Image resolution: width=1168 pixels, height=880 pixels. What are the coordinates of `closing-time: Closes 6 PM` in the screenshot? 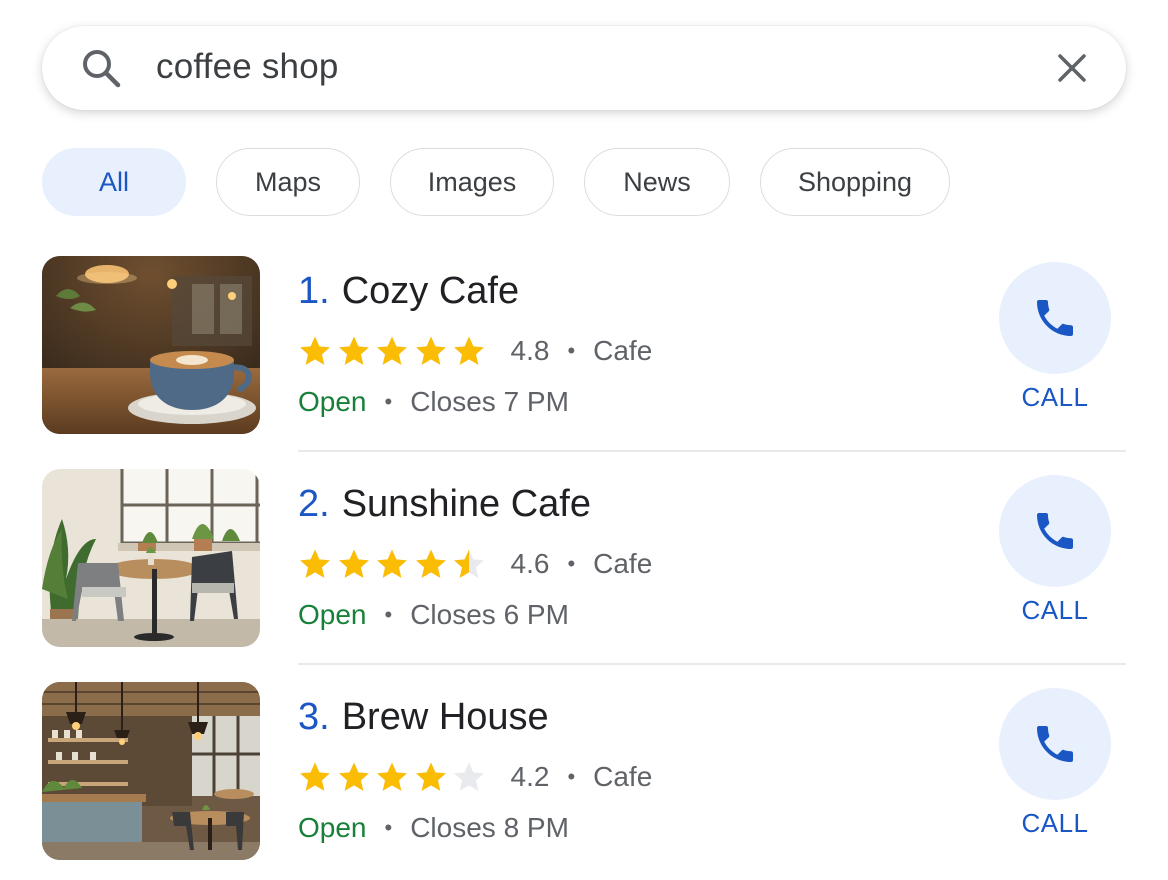 It's located at (489, 614).